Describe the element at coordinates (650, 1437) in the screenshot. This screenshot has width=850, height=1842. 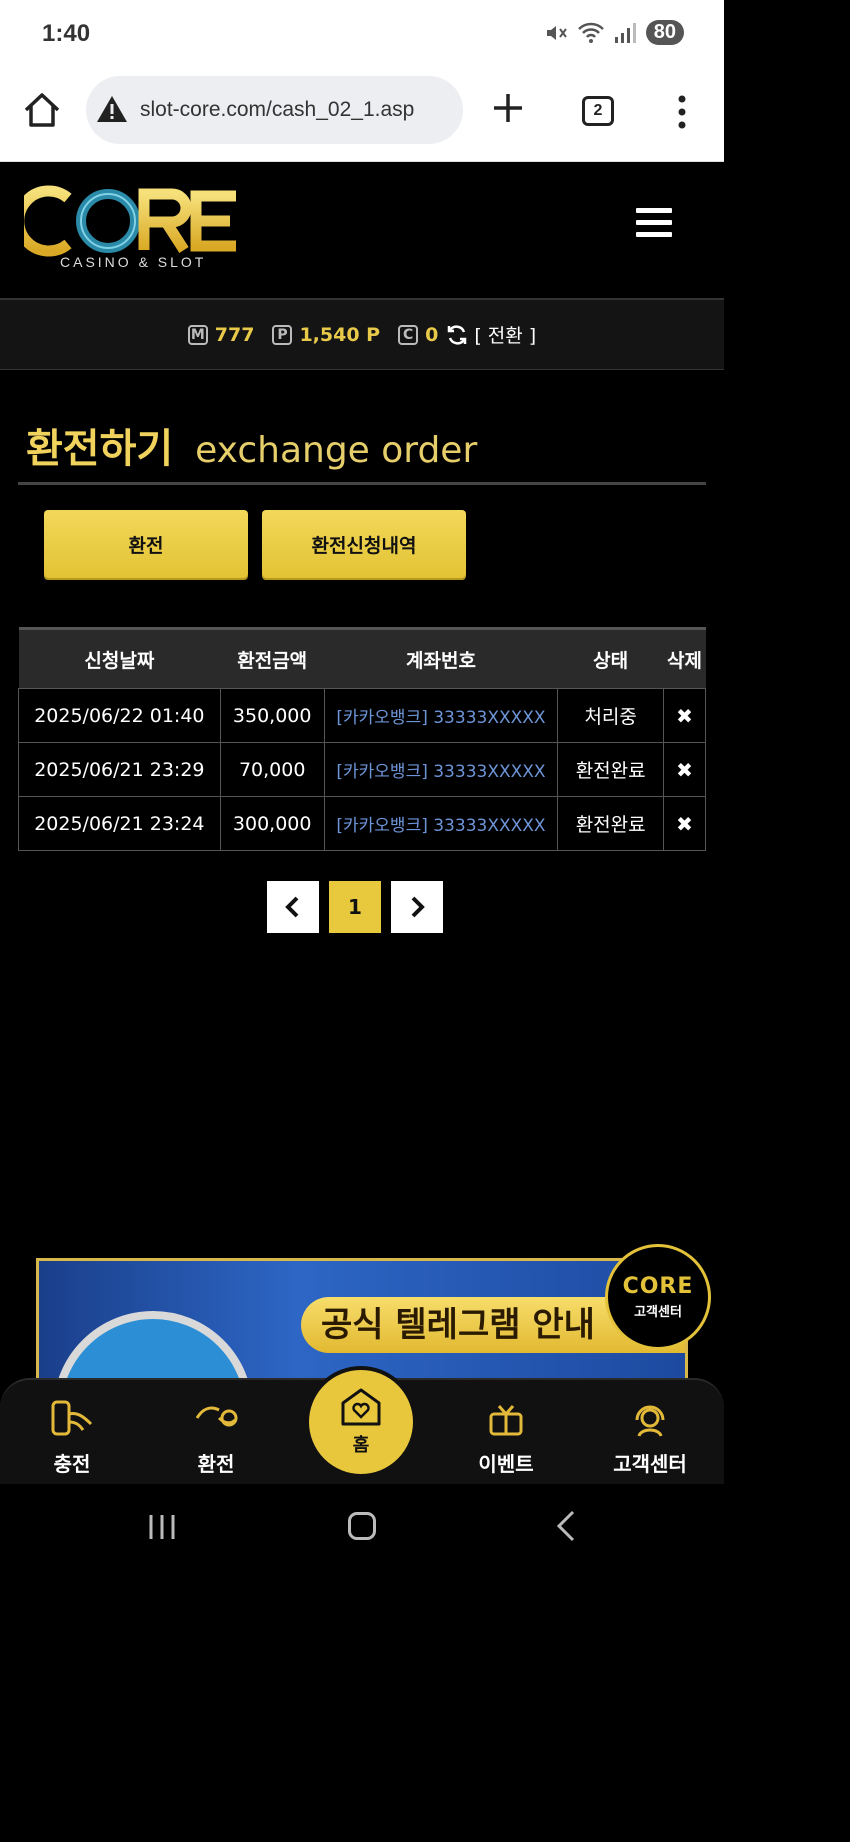
I see `nav-customer-center: 고객센터` at that location.